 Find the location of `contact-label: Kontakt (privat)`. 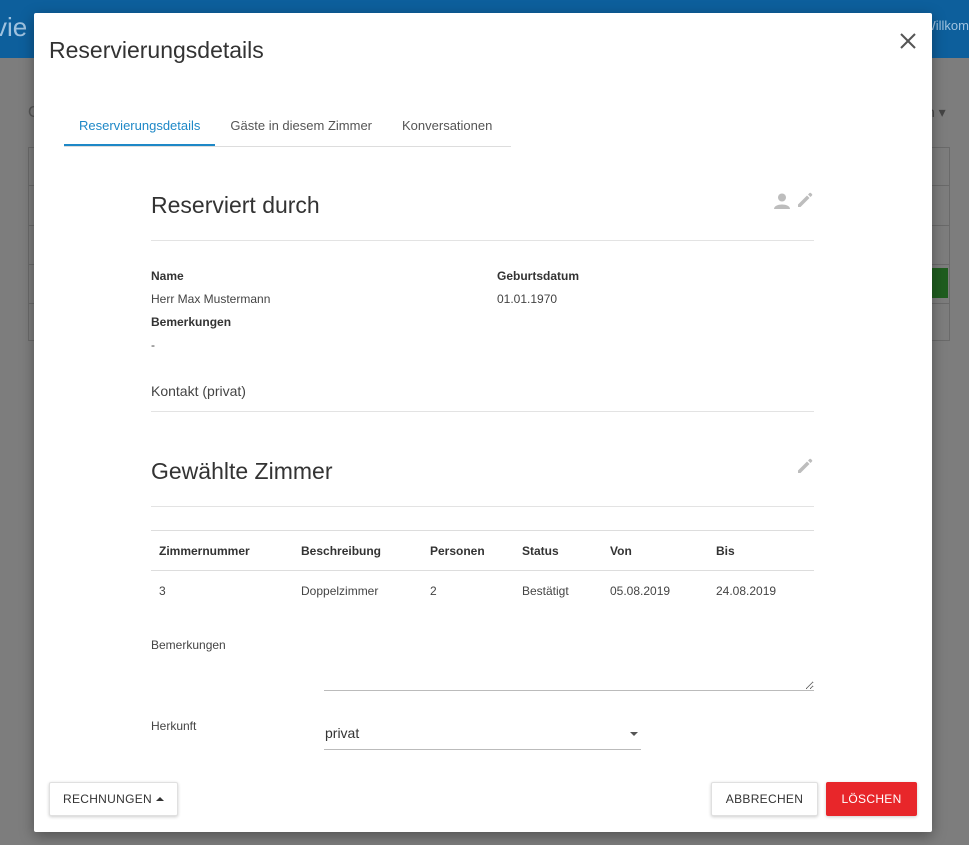

contact-label: Kontakt (privat) is located at coordinates (198, 391).